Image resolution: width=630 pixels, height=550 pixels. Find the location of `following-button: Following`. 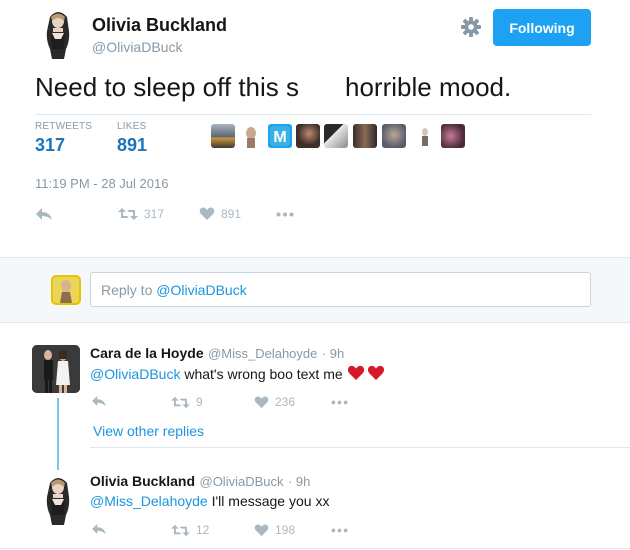

following-button: Following is located at coordinates (542, 27).